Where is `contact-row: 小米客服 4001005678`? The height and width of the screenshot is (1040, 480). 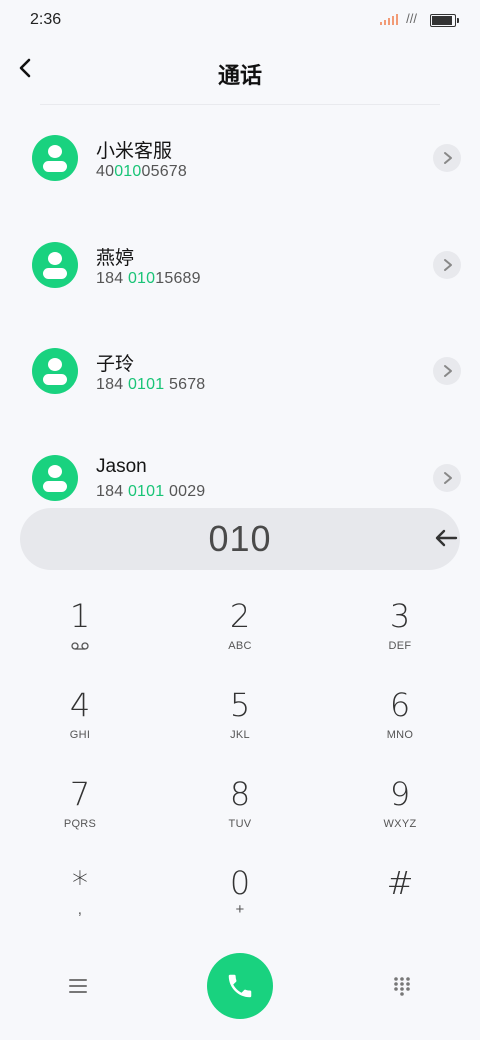 contact-row: 小米客服 4001005678 is located at coordinates (240, 150).